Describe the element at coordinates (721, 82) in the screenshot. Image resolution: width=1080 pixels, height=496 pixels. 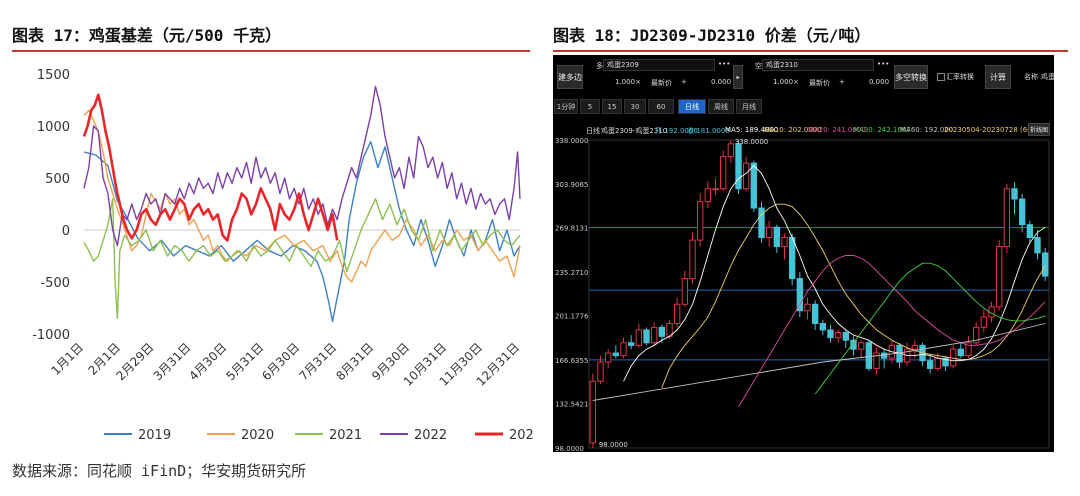
I see `leg1-offset: 0.000` at that location.